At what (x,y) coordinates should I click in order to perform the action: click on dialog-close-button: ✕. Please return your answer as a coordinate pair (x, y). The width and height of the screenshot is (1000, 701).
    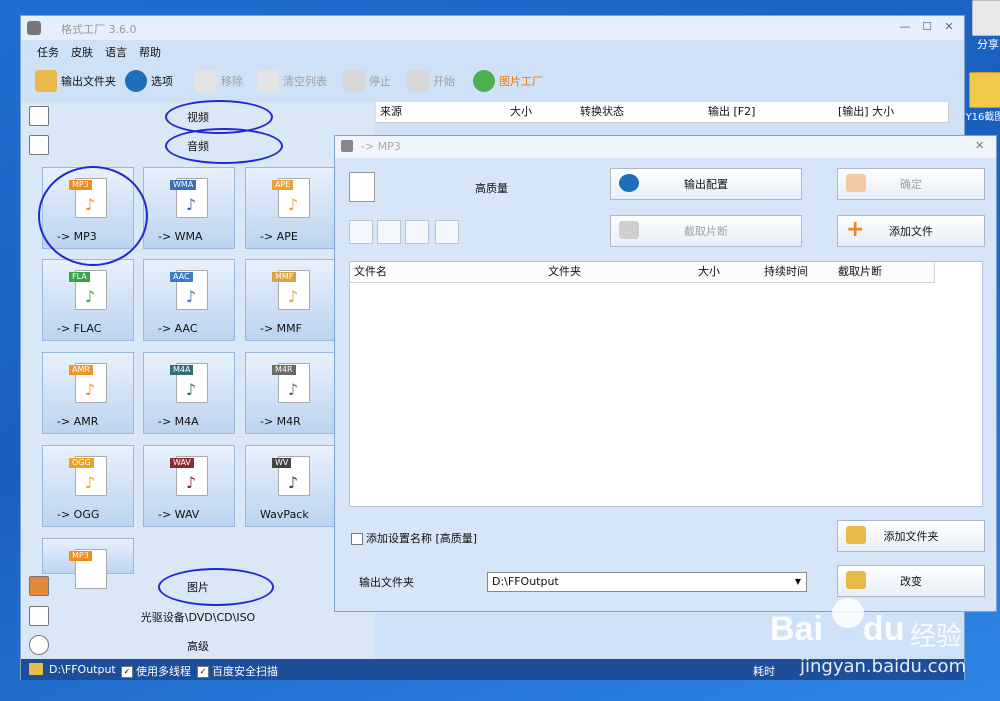
    Looking at the image, I should click on (979, 145).